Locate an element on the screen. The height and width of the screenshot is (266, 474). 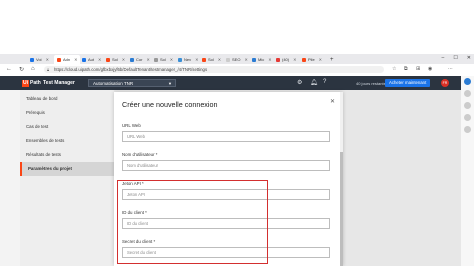
highlight-box is located at coordinates (192, 222).